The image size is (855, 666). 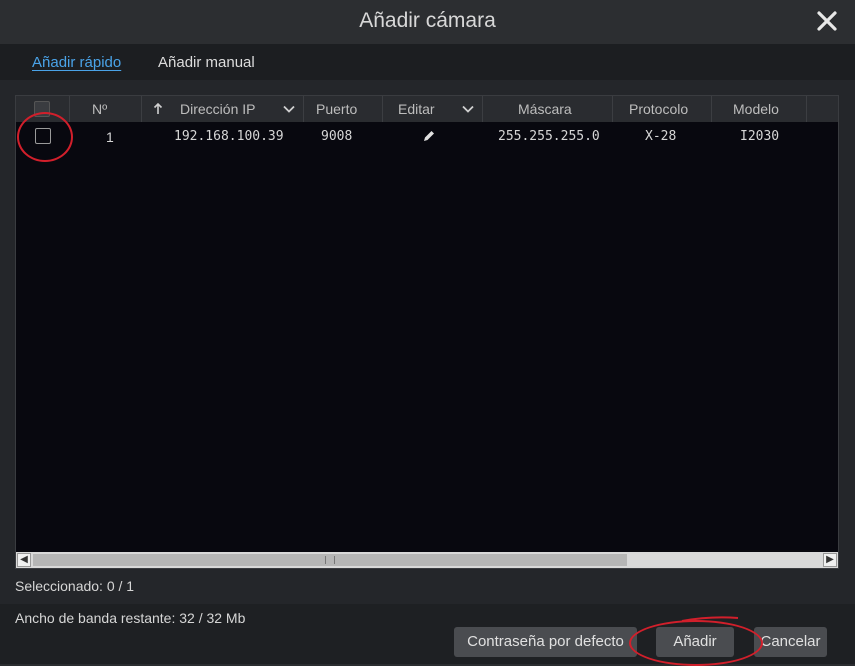 What do you see at coordinates (827, 21) in the screenshot?
I see `close-icon` at bounding box center [827, 21].